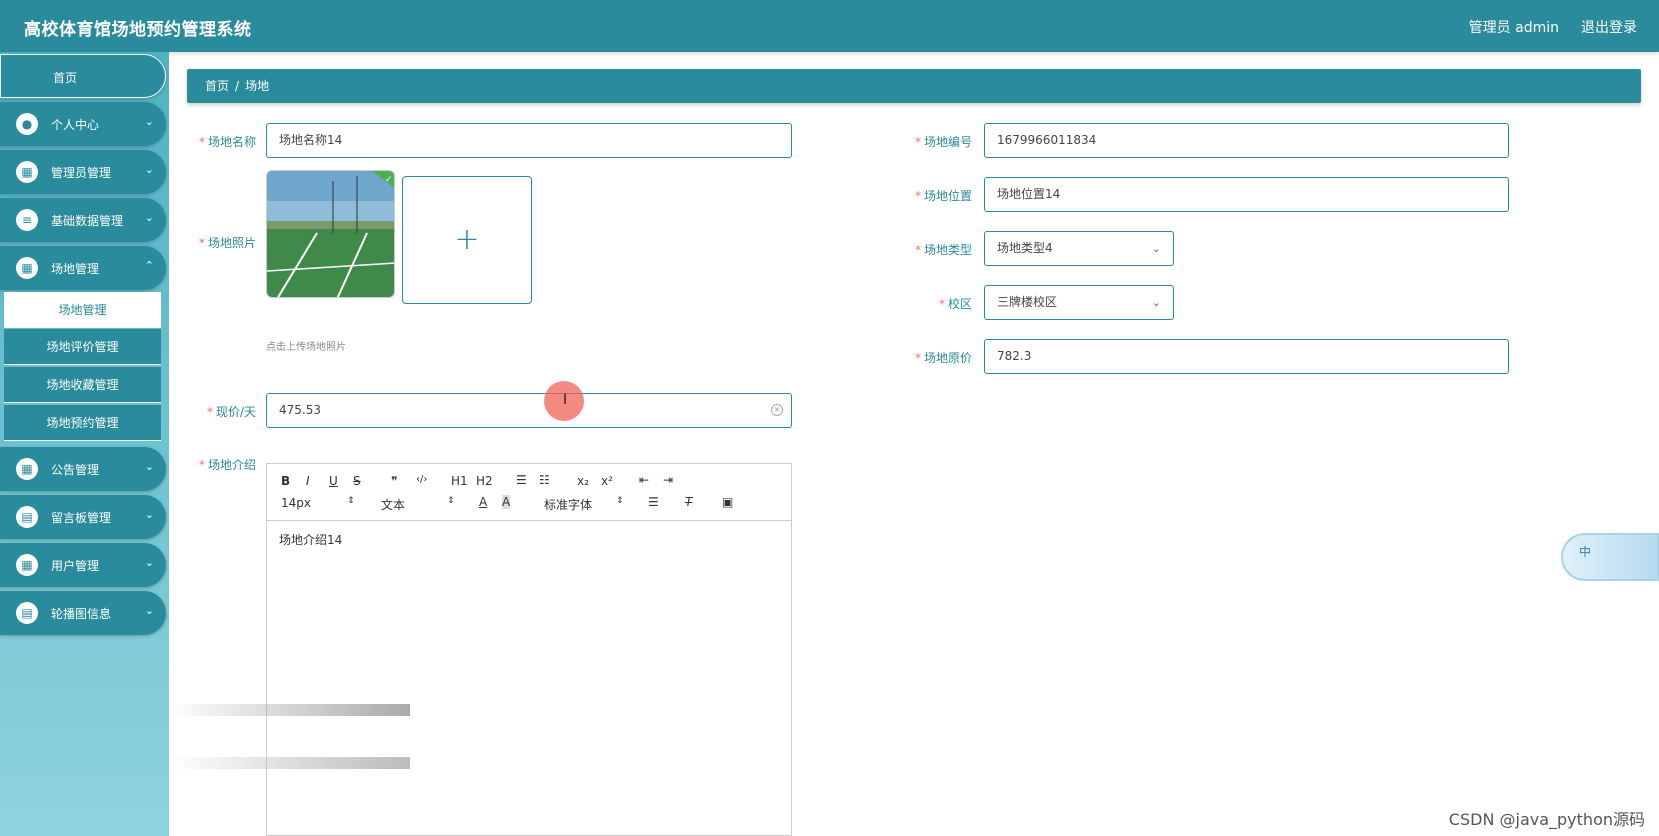 This screenshot has height=836, width=1659. Describe the element at coordinates (1079, 302) in the screenshot. I see `campus-select: 三牌楼校区 ⌄` at that location.